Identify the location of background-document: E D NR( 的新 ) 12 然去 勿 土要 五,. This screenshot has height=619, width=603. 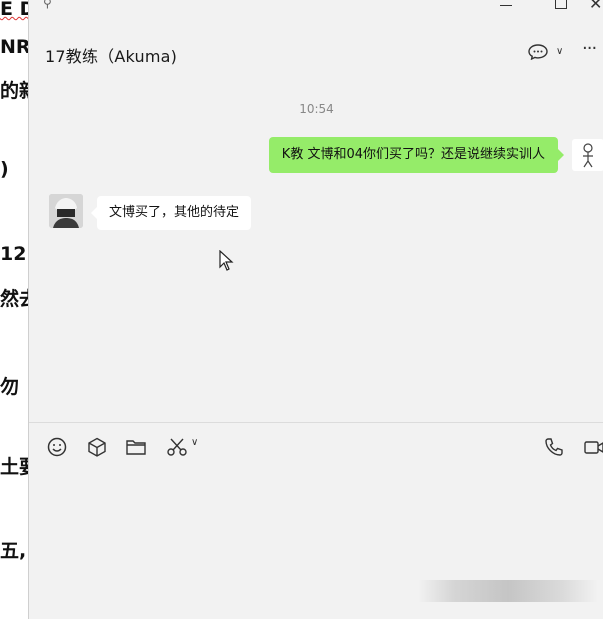
(15, 309).